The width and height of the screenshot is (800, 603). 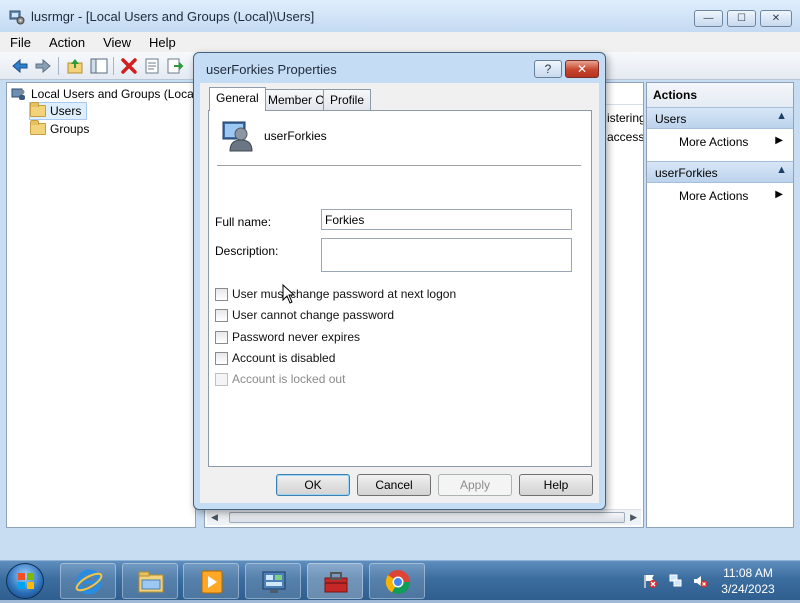 What do you see at coordinates (625, 118) in the screenshot?
I see `list-cell-fragment: istering` at bounding box center [625, 118].